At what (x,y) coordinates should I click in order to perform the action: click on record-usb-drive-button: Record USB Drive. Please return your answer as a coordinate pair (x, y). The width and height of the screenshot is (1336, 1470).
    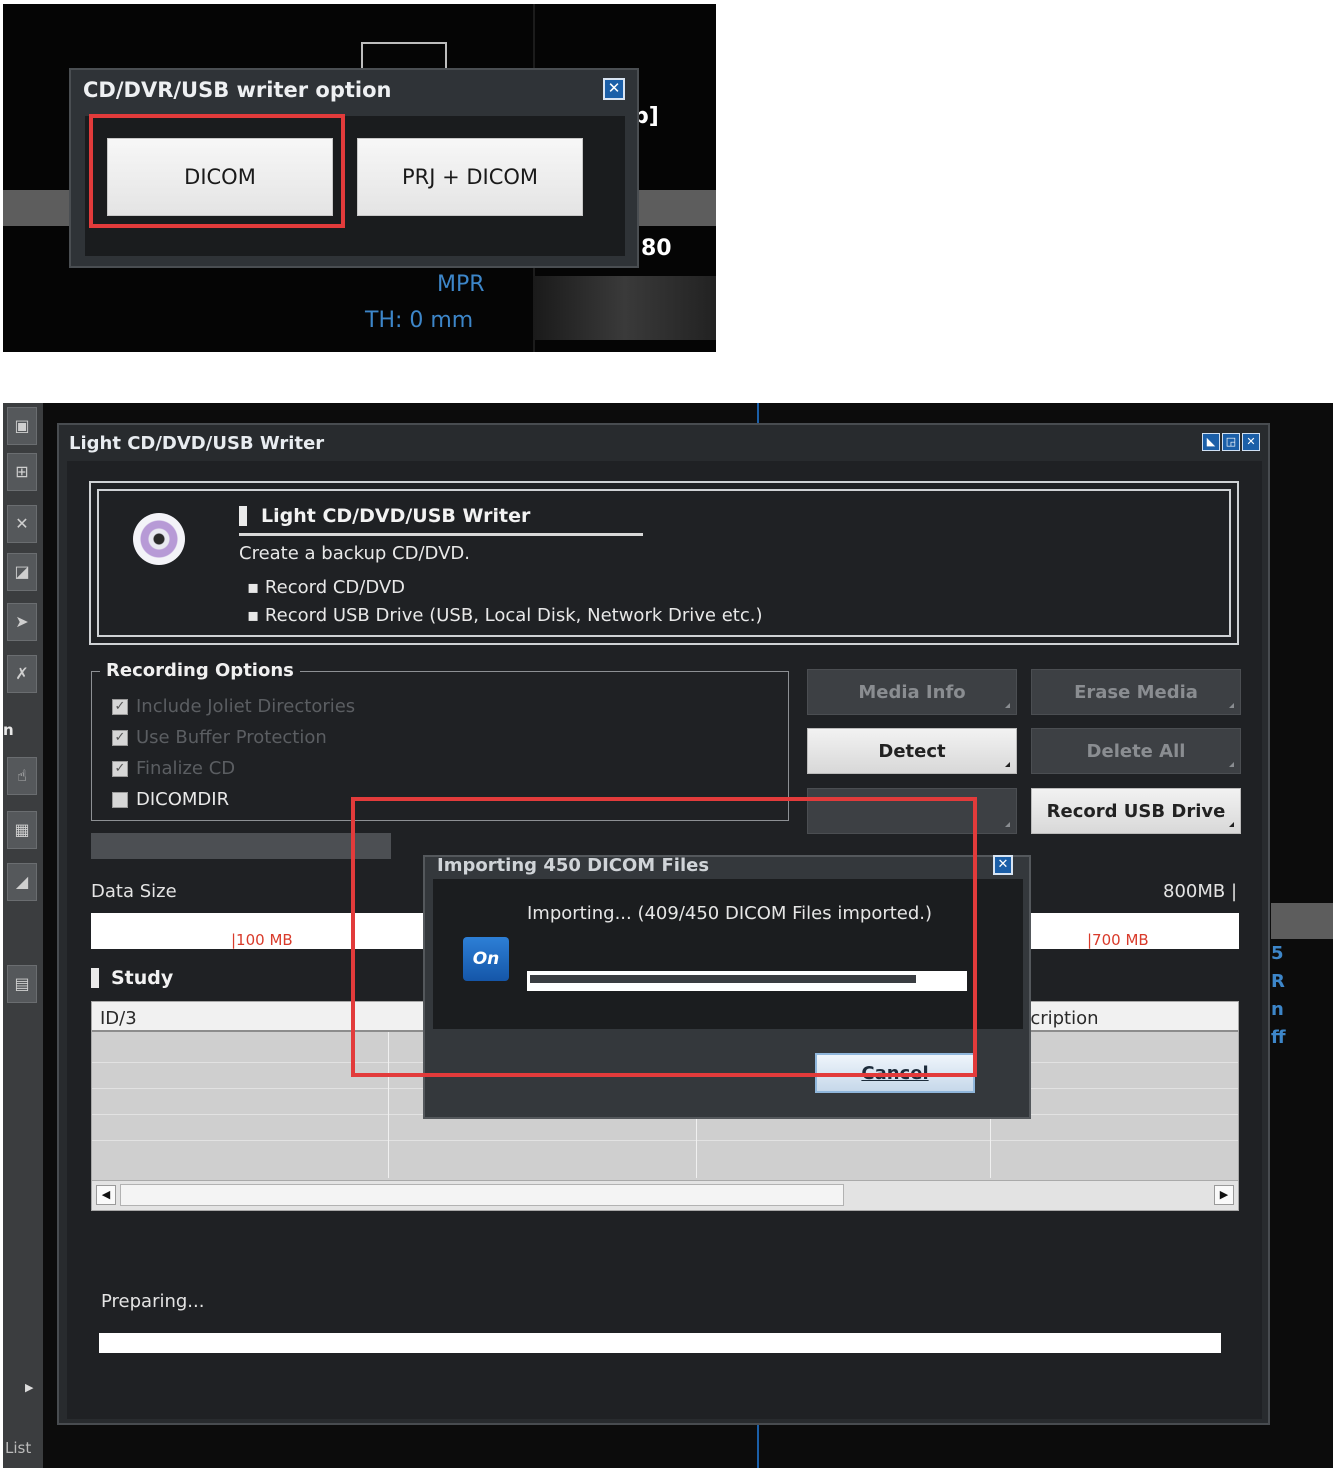
    Looking at the image, I should click on (1136, 811).